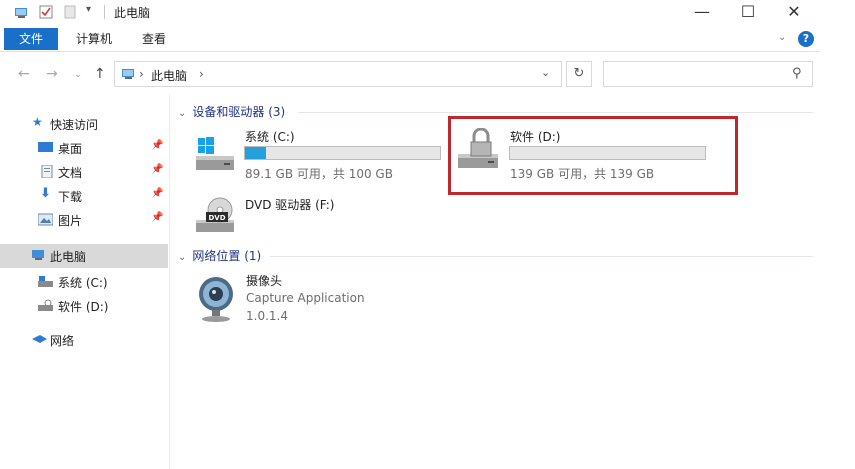 The width and height of the screenshot is (855, 469). What do you see at coordinates (215, 153) in the screenshot?
I see `windows-drive-icon` at bounding box center [215, 153].